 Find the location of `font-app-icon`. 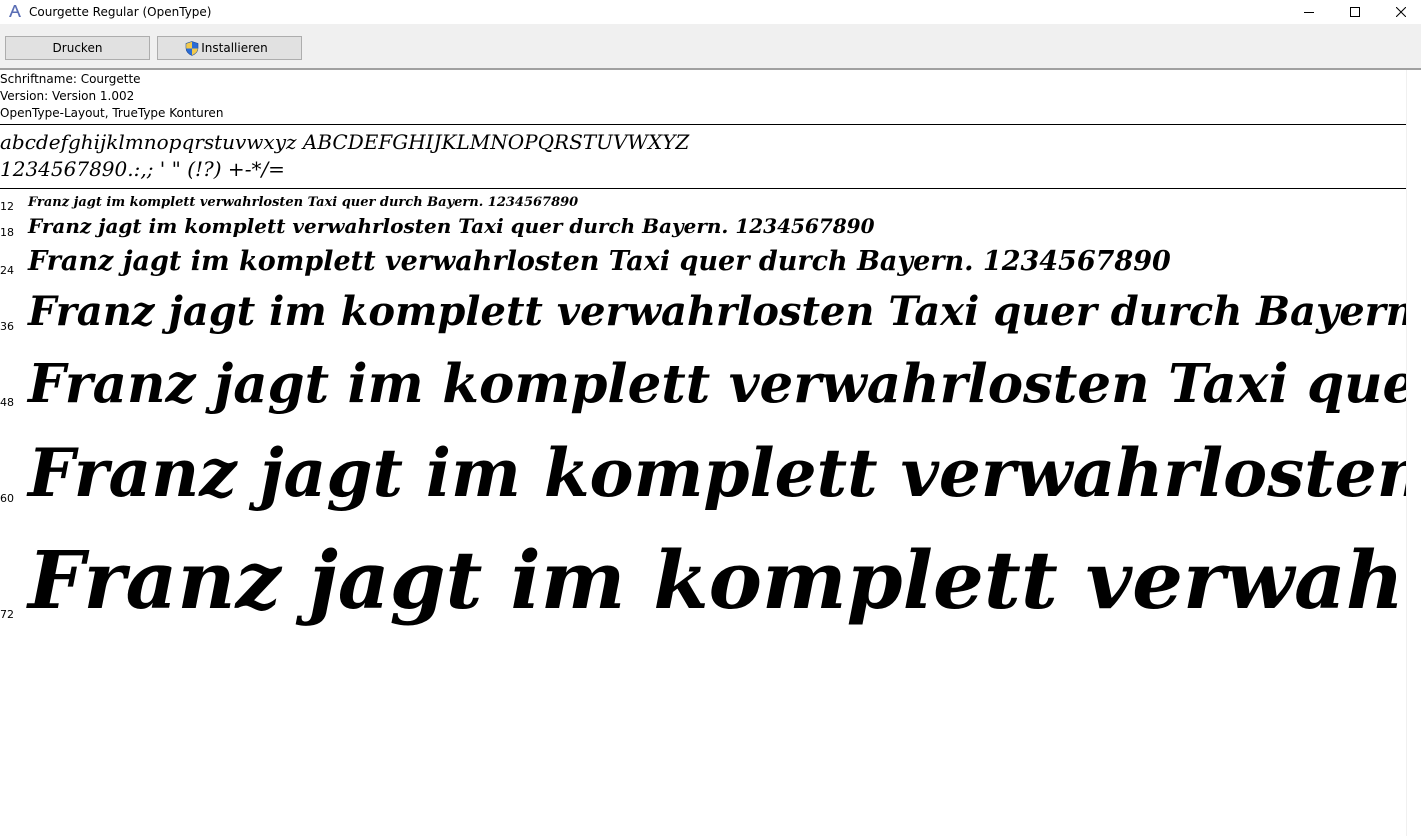

font-app-icon is located at coordinates (15, 11).